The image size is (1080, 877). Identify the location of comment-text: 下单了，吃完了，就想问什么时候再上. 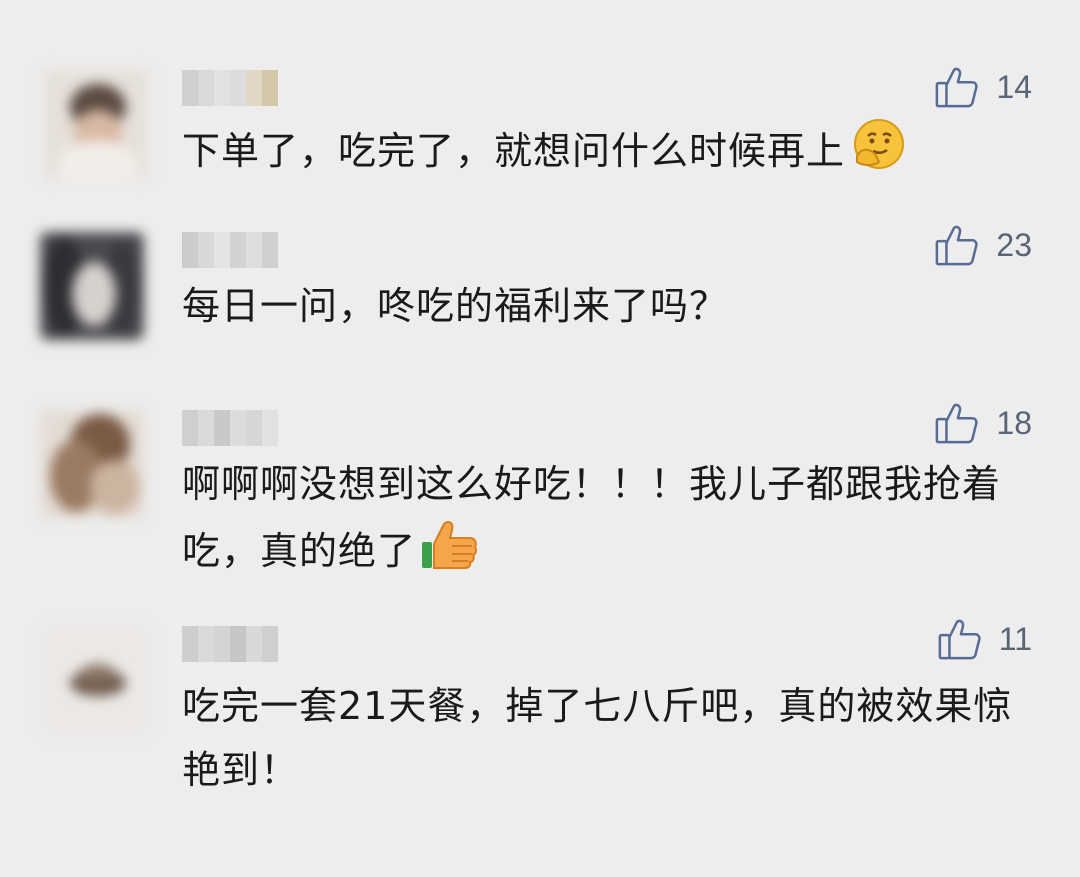
(514, 151).